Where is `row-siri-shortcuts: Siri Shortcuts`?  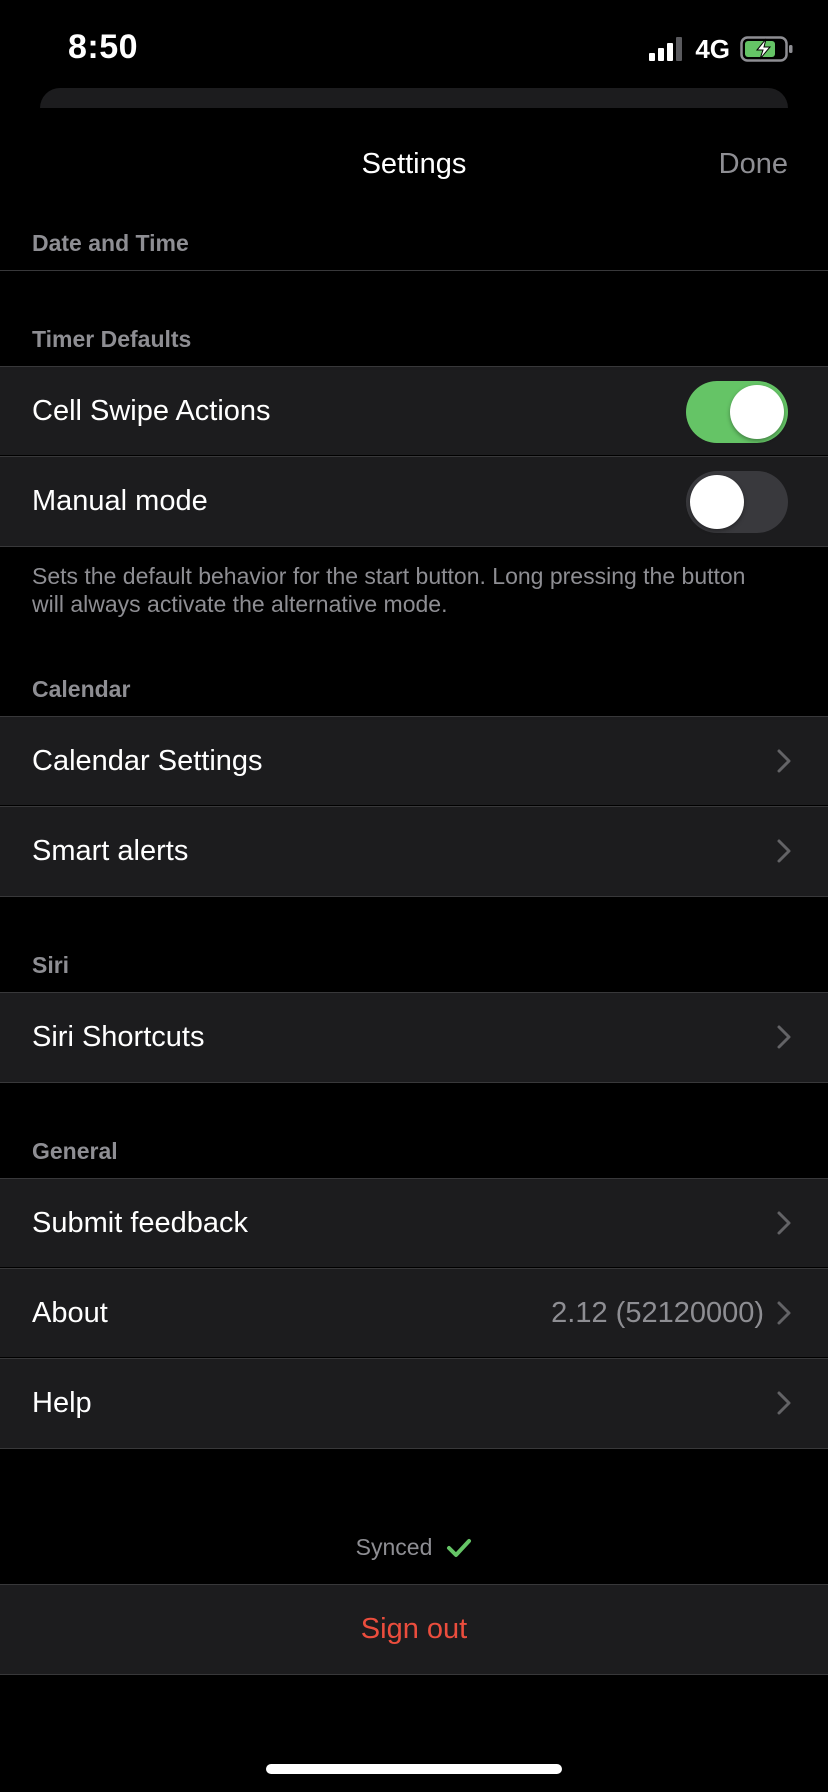 row-siri-shortcuts: Siri Shortcuts is located at coordinates (414, 1037).